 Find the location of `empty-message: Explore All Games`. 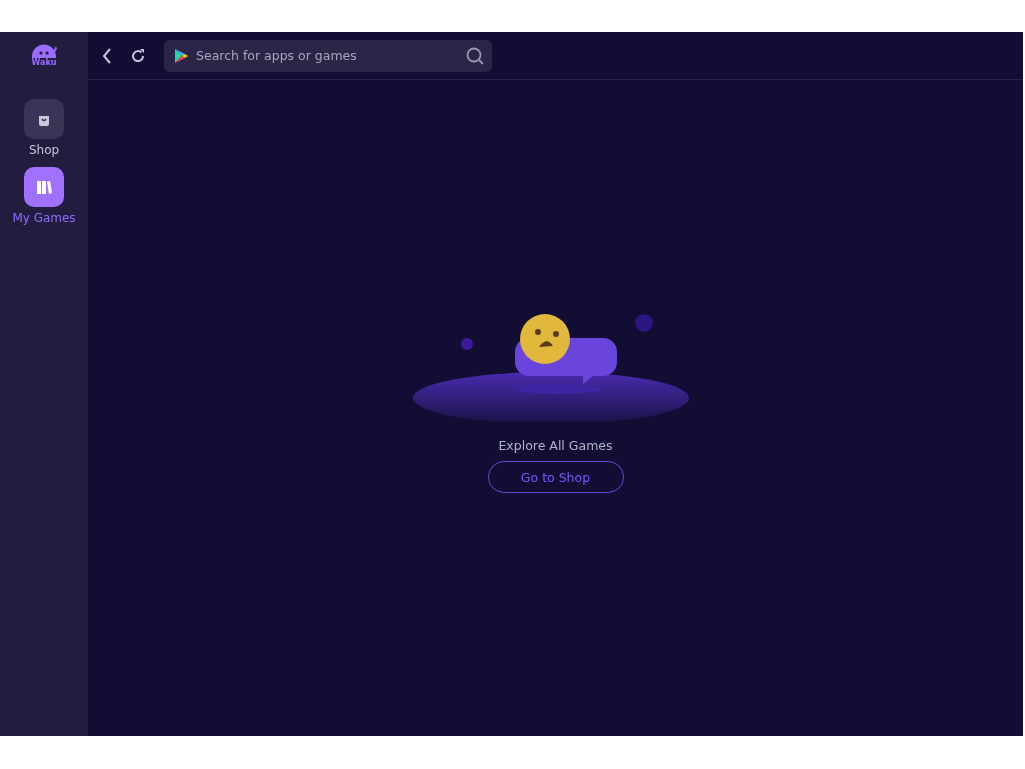

empty-message: Explore All Games is located at coordinates (555, 445).